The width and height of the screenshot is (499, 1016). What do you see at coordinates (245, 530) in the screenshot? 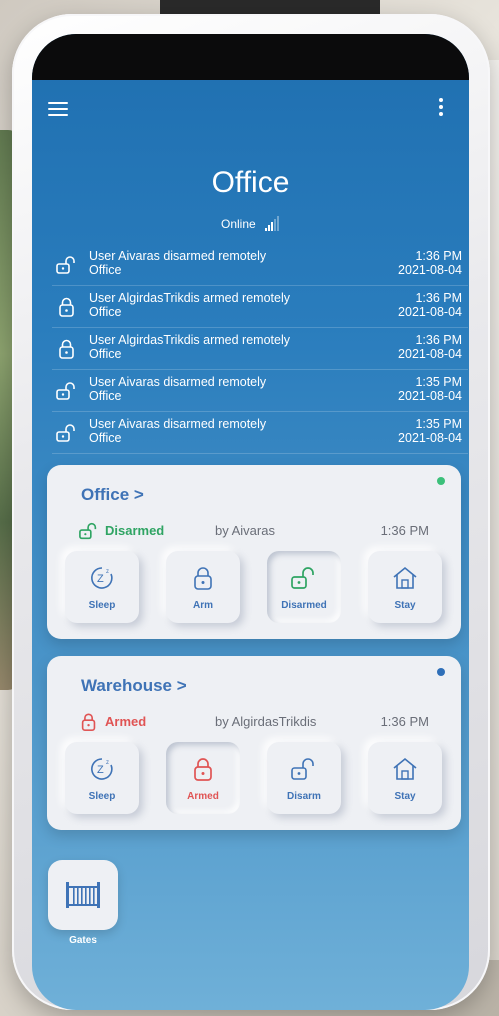
I see `area-state-by: by Aivaras` at bounding box center [245, 530].